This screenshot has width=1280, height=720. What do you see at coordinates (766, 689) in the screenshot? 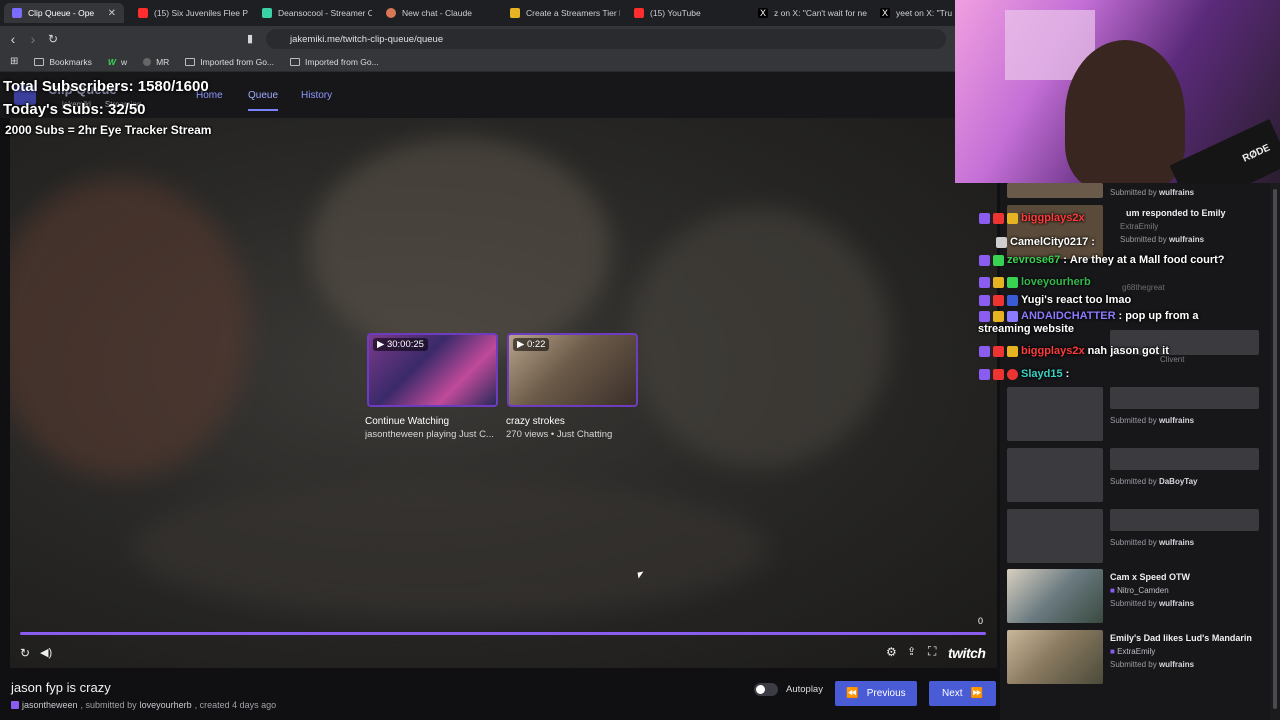
I see `autoplay-toggle` at bounding box center [766, 689].